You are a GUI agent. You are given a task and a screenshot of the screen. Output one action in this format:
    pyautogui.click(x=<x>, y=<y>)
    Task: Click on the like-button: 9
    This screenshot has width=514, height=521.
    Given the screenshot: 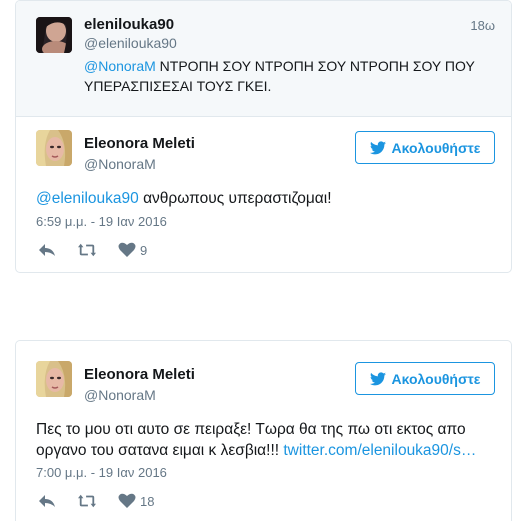 What is the action you would take?
    pyautogui.click(x=132, y=250)
    